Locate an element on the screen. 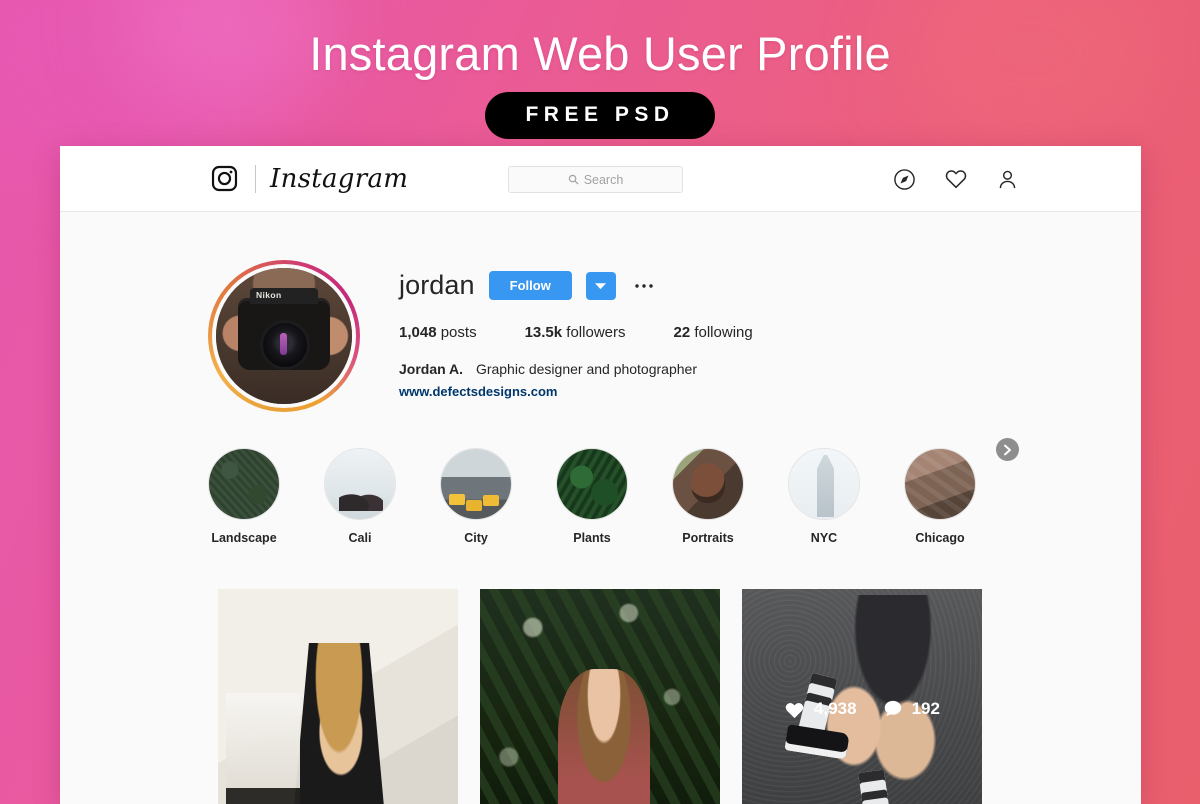 The height and width of the screenshot is (804, 1200). person-icon is located at coordinates (1007, 179).